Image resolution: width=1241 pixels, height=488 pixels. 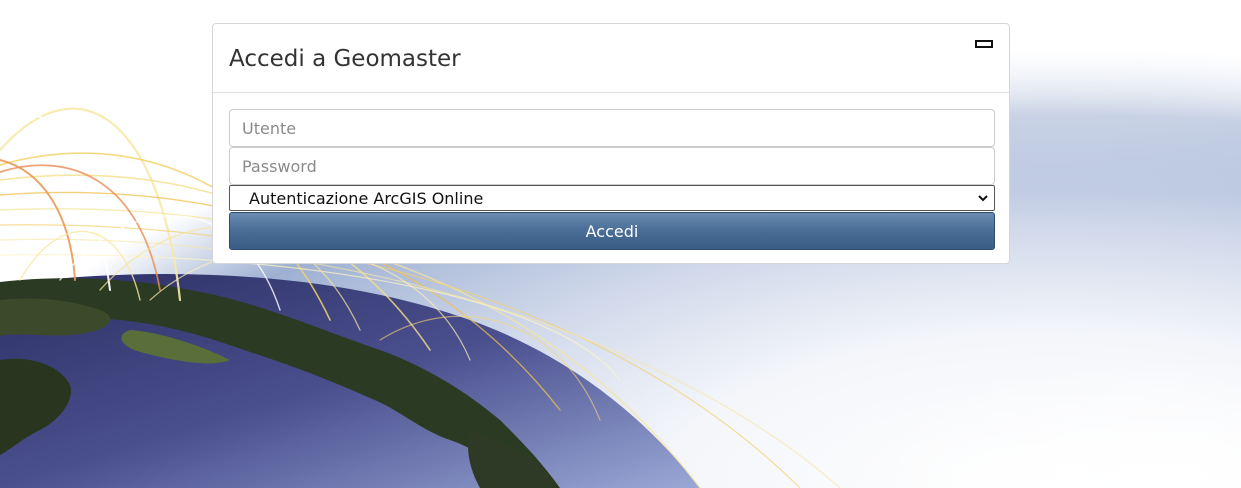 I want to click on minimize-icon, so click(x=984, y=44).